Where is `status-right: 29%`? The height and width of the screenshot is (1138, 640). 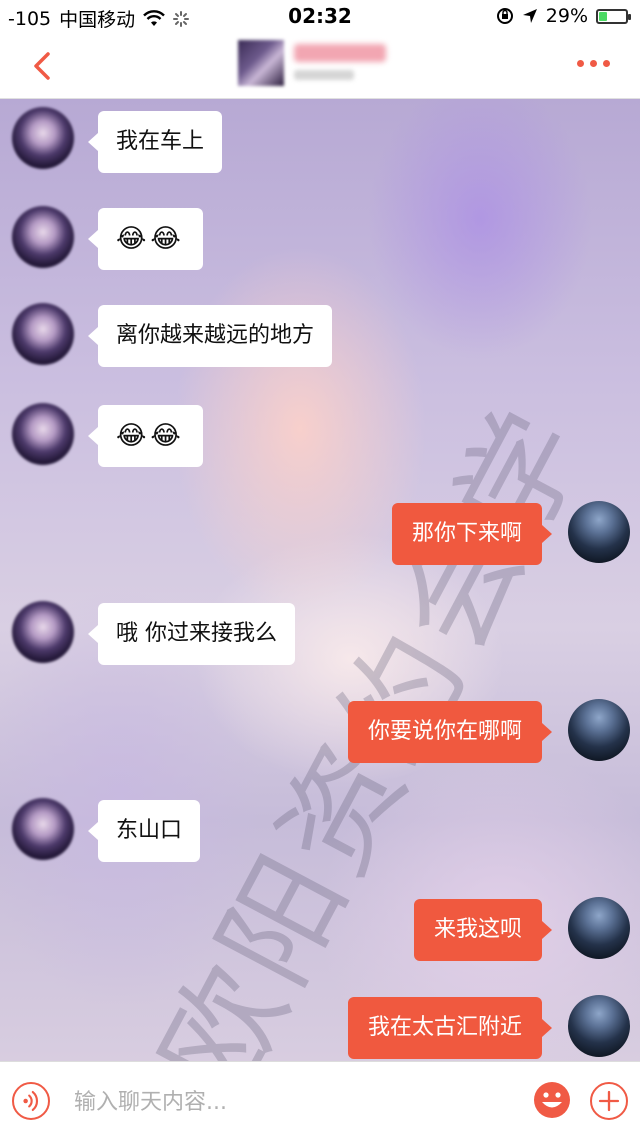
status-right: 29% is located at coordinates (563, 16).